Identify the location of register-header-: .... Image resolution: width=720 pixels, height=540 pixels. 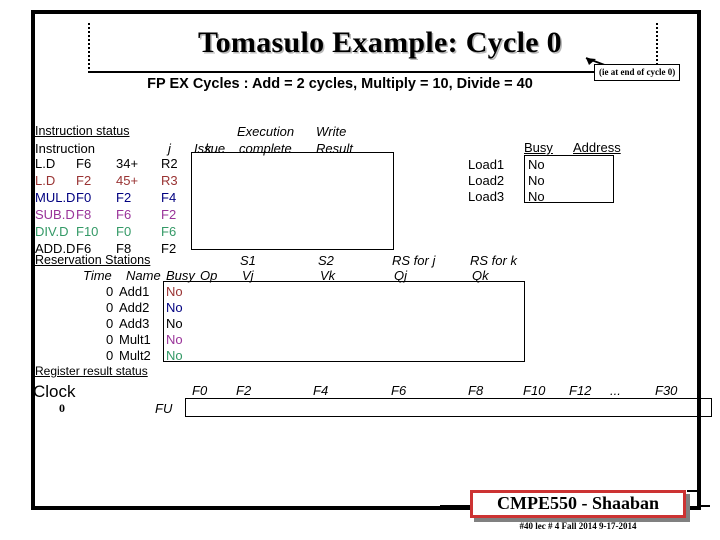
(615, 390).